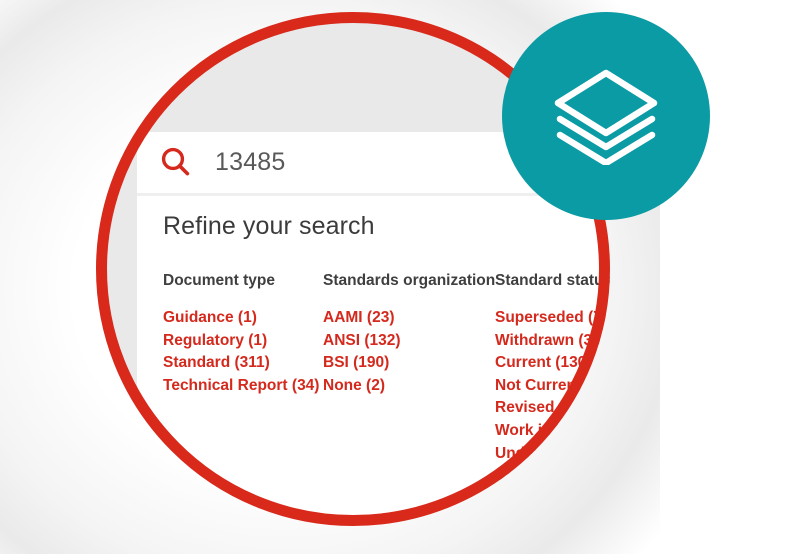  What do you see at coordinates (552, 476) in the screenshot?
I see `facet-item-corrected: Cor` at bounding box center [552, 476].